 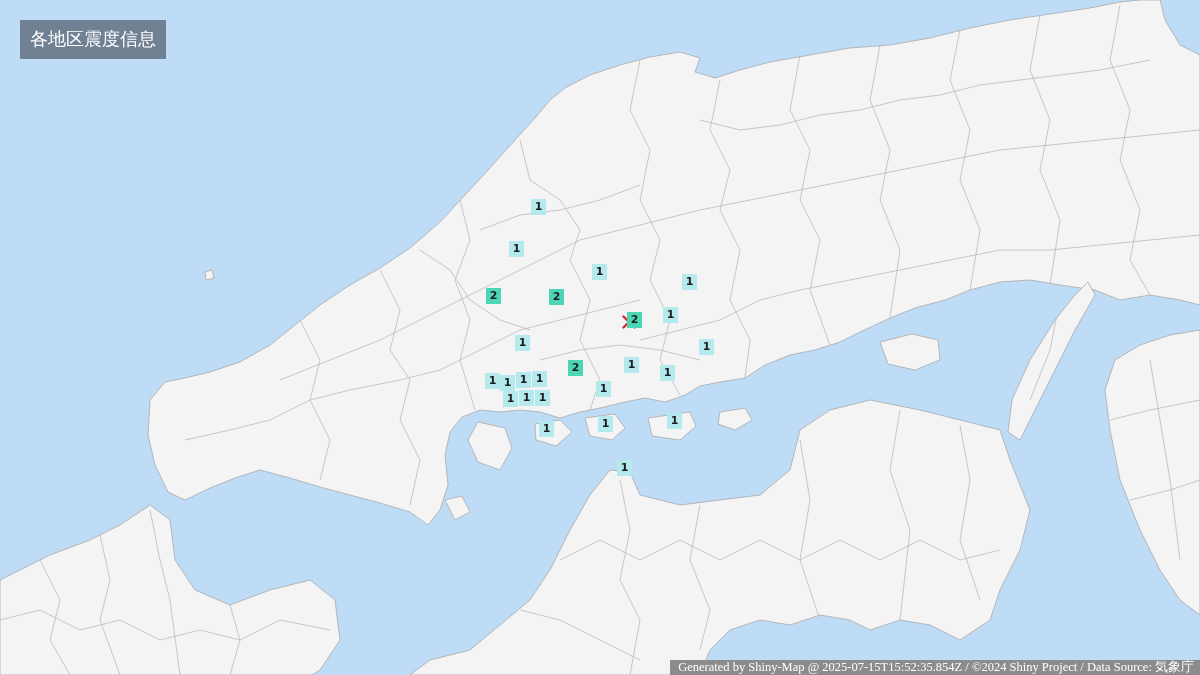 I want to click on map-title: 各地区震度信息, so click(x=93, y=39).